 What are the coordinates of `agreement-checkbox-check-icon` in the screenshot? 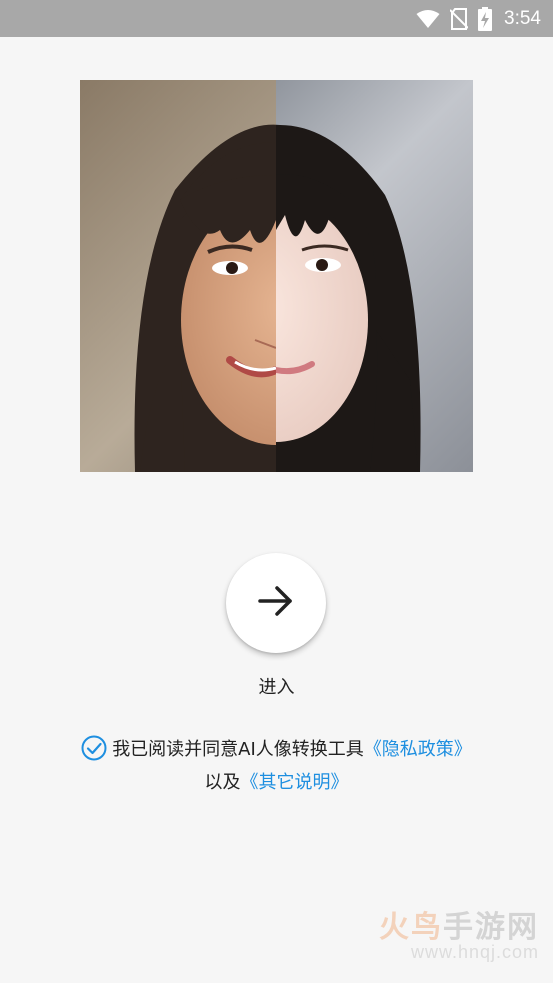 It's located at (94, 748).